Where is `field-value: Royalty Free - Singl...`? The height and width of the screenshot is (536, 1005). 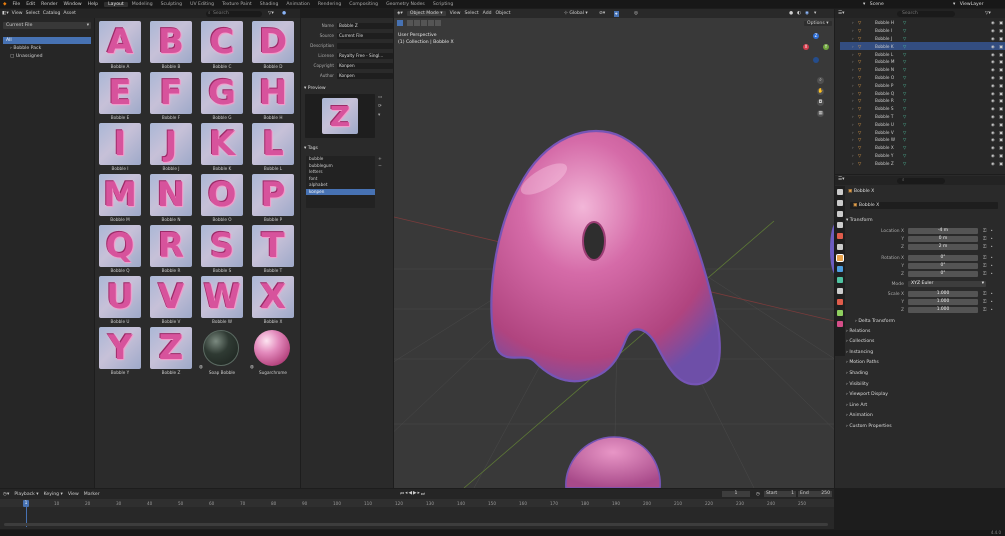 field-value: Royalty Free - Singl... is located at coordinates (365, 55).